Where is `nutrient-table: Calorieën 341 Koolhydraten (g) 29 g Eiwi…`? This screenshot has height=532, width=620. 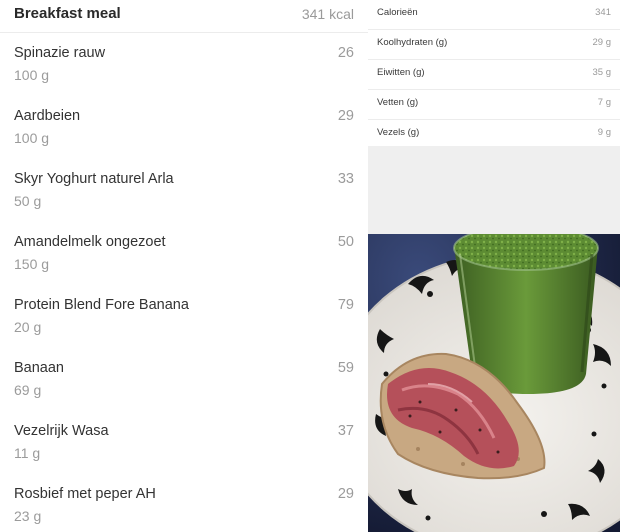
nutrient-table: Calorieën 341 Koolhydraten (g) 29 g Eiwi… is located at coordinates (494, 73).